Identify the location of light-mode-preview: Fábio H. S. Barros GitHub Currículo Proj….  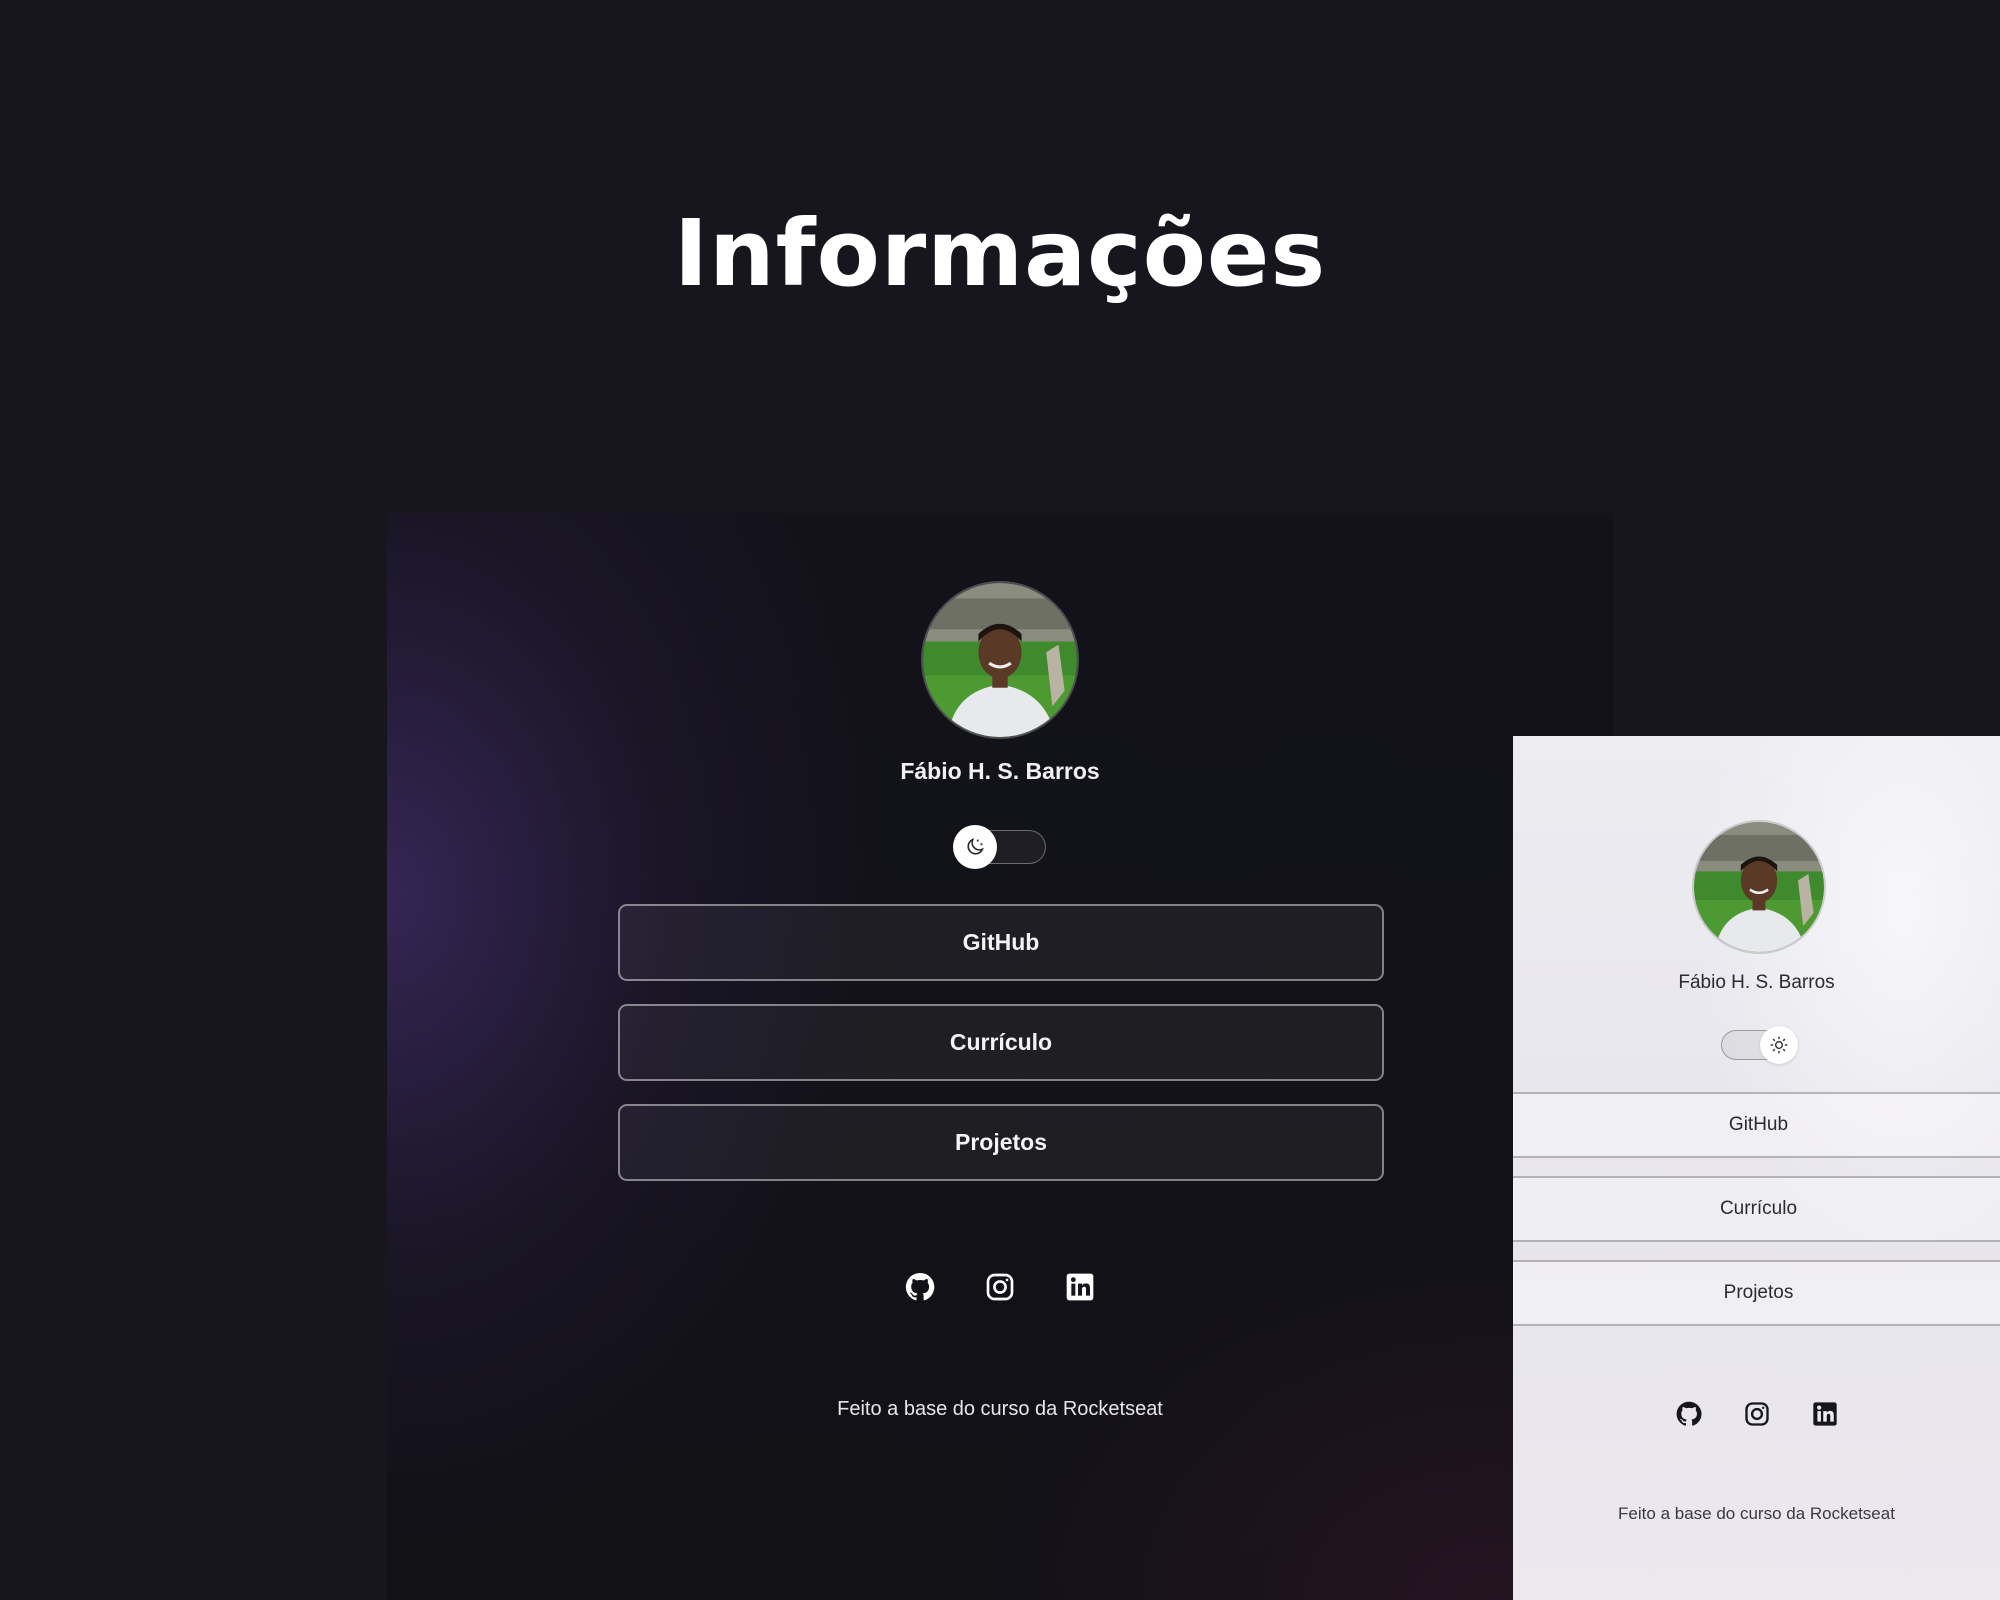
(1756, 1168).